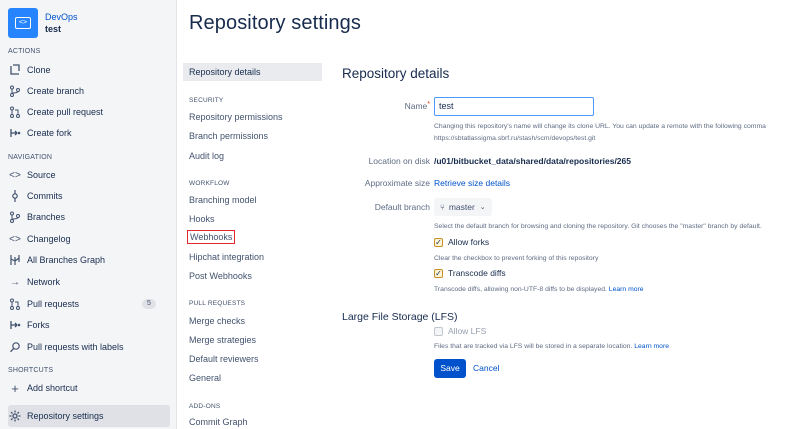 This screenshot has height=429, width=804. I want to click on section-title: Repository details, so click(396, 73).